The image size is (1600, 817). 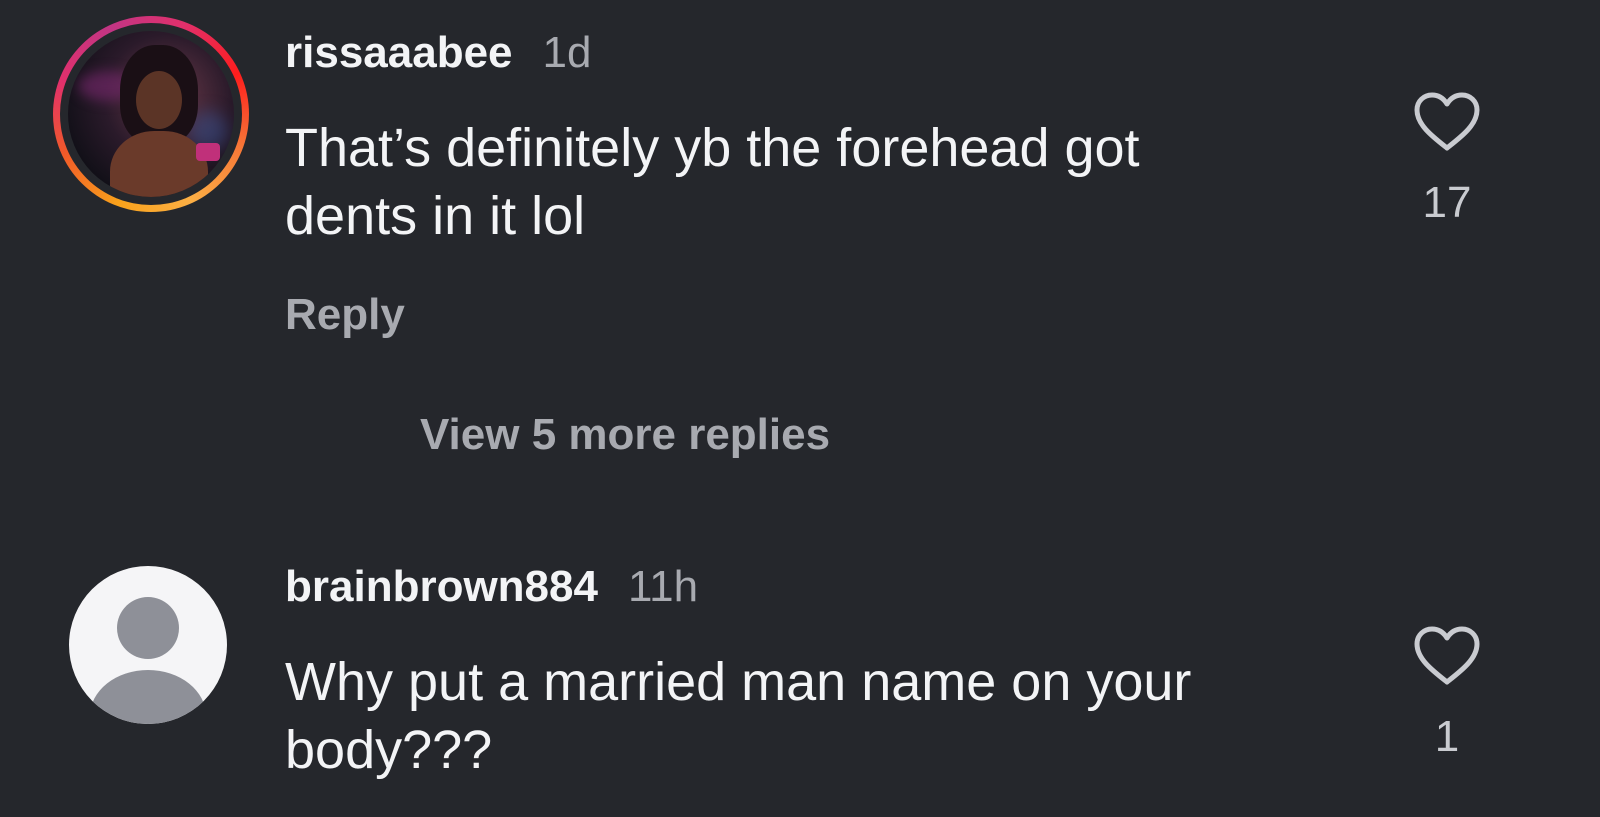 What do you see at coordinates (625, 435) in the screenshot?
I see `view-more-replies-button: View 5 more replies` at bounding box center [625, 435].